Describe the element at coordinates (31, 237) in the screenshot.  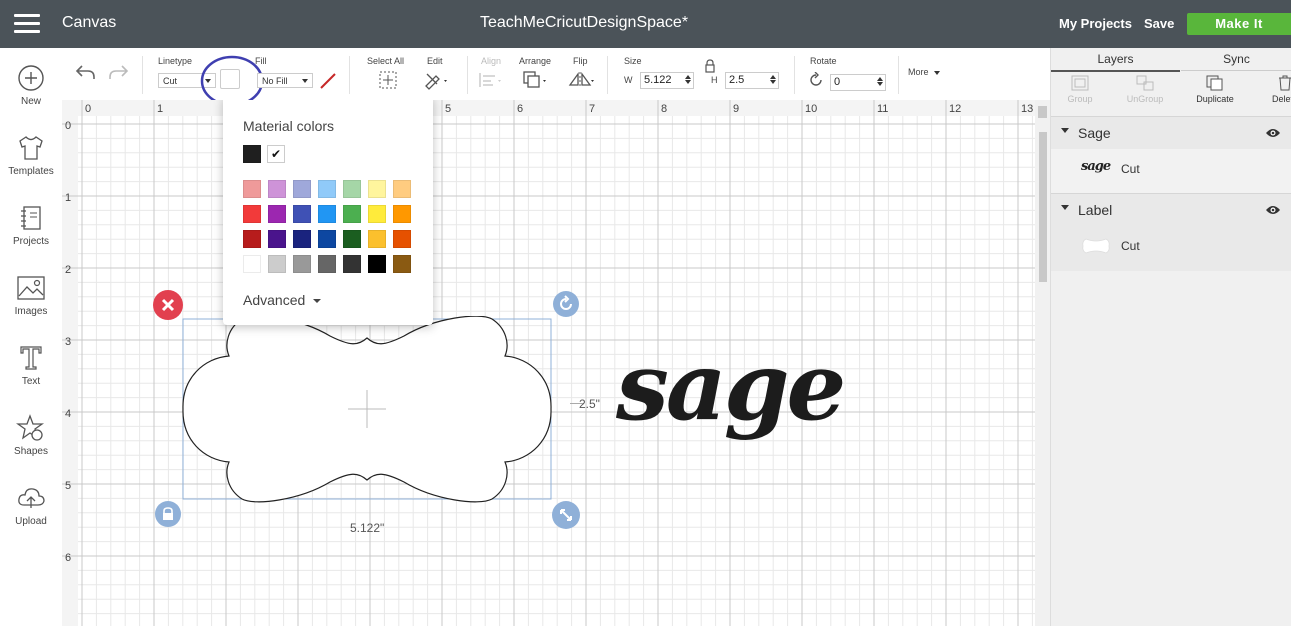
I see `sidebar-item-projects: Projects` at that location.